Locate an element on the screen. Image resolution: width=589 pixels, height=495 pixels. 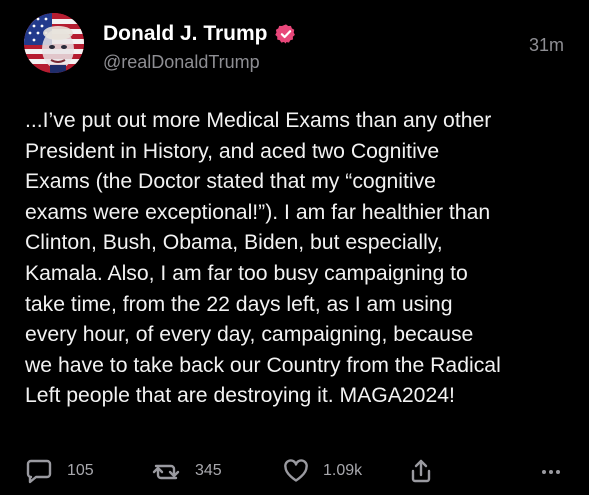
heart-icon is located at coordinates (296, 471).